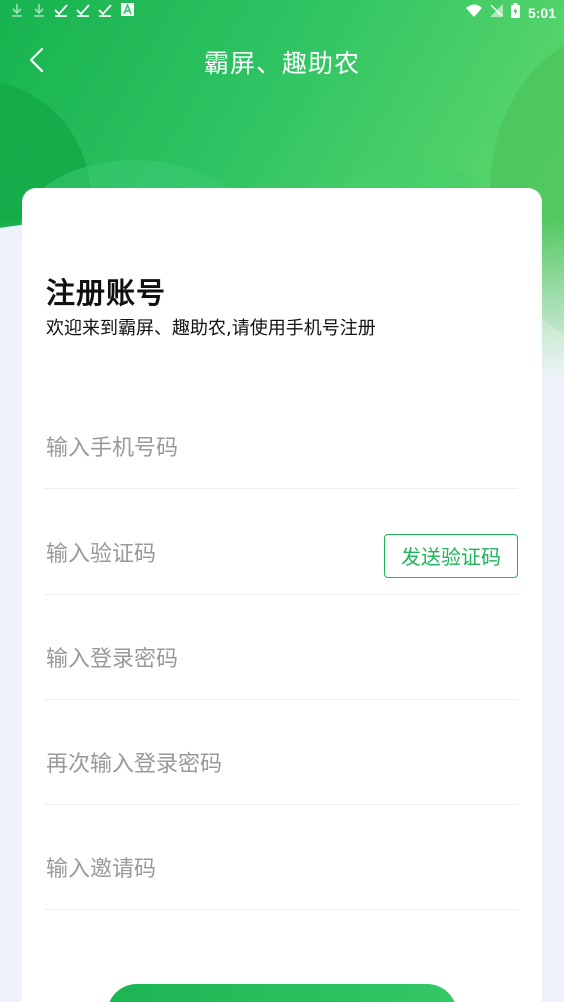 This screenshot has width=564, height=1002. Describe the element at coordinates (282, 12) in the screenshot. I see `status-bar: 5:01` at that location.